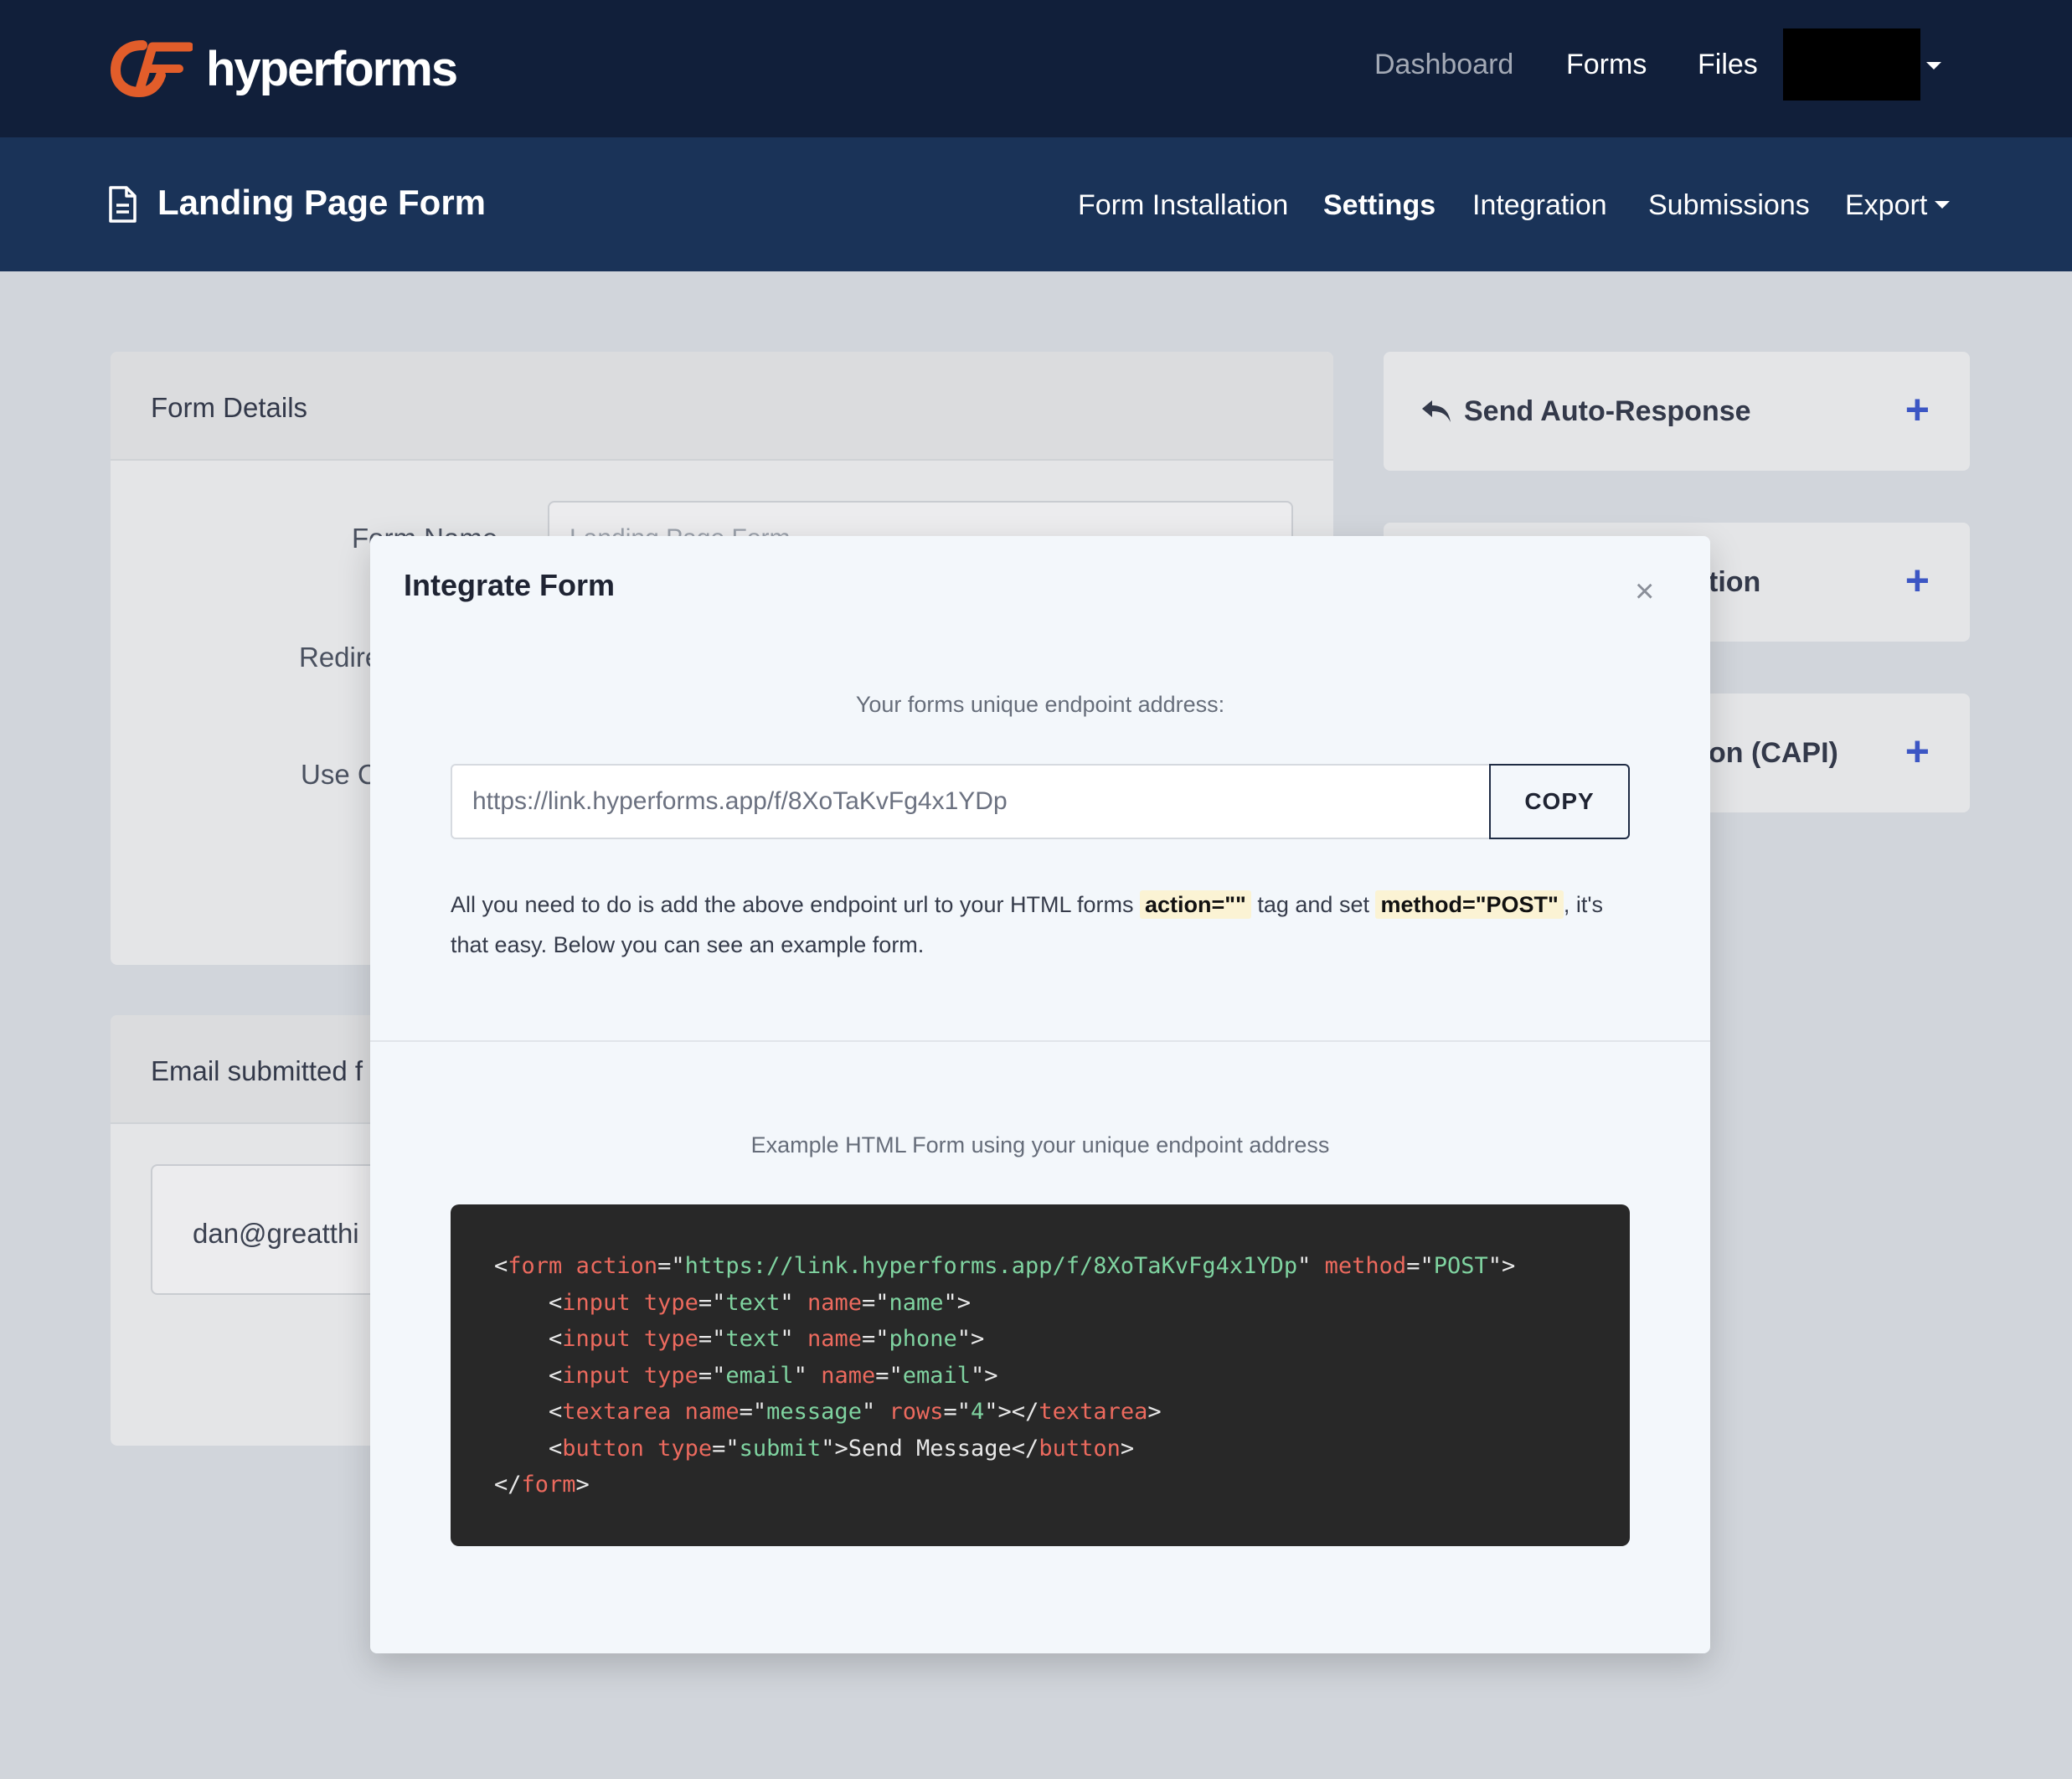 This screenshot has height=1779, width=2072. What do you see at coordinates (339, 774) in the screenshot?
I see `use-label: Use C` at bounding box center [339, 774].